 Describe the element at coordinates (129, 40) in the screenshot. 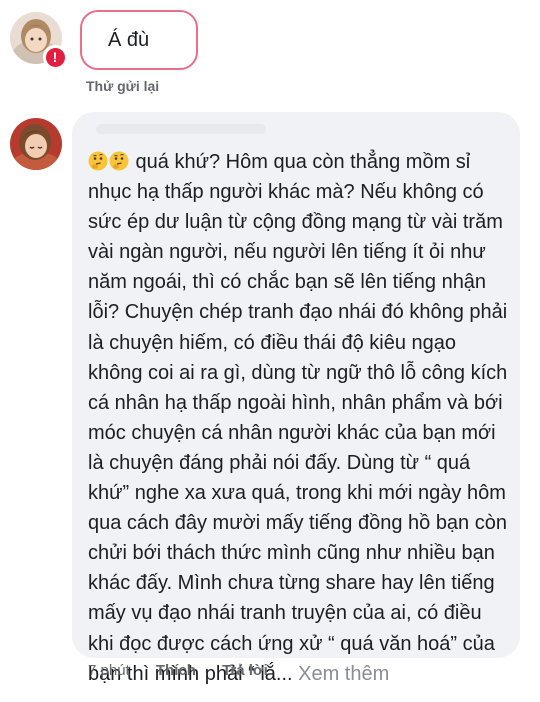

I see `failed-message-text: Á đù` at that location.